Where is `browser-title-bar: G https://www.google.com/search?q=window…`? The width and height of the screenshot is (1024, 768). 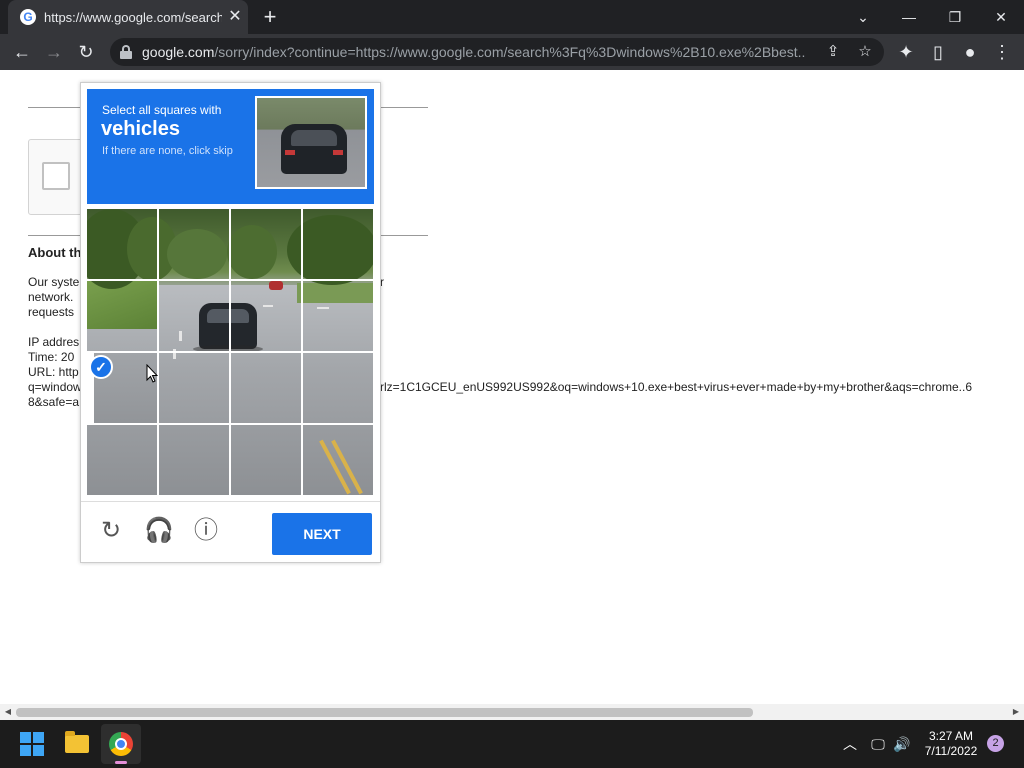 browser-title-bar: G https://www.google.com/search?q=window… is located at coordinates (512, 17).